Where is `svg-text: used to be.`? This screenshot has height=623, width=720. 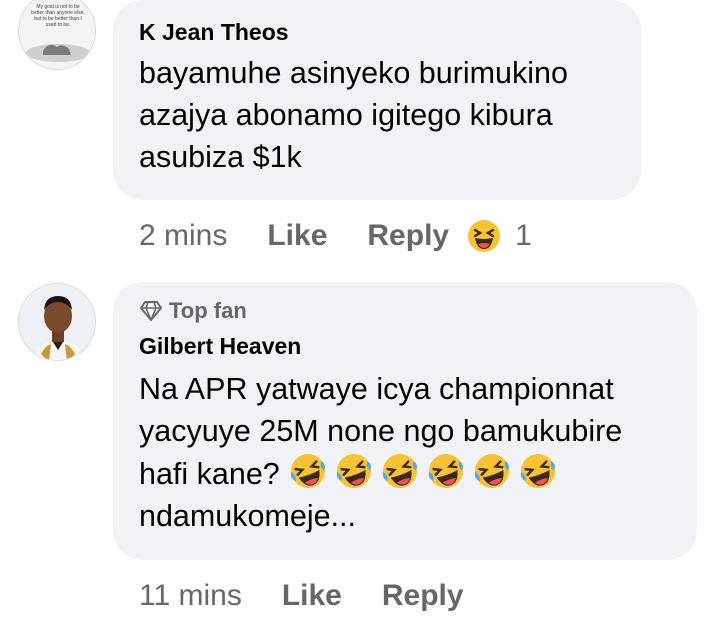 svg-text: used to be. is located at coordinates (58, 25).